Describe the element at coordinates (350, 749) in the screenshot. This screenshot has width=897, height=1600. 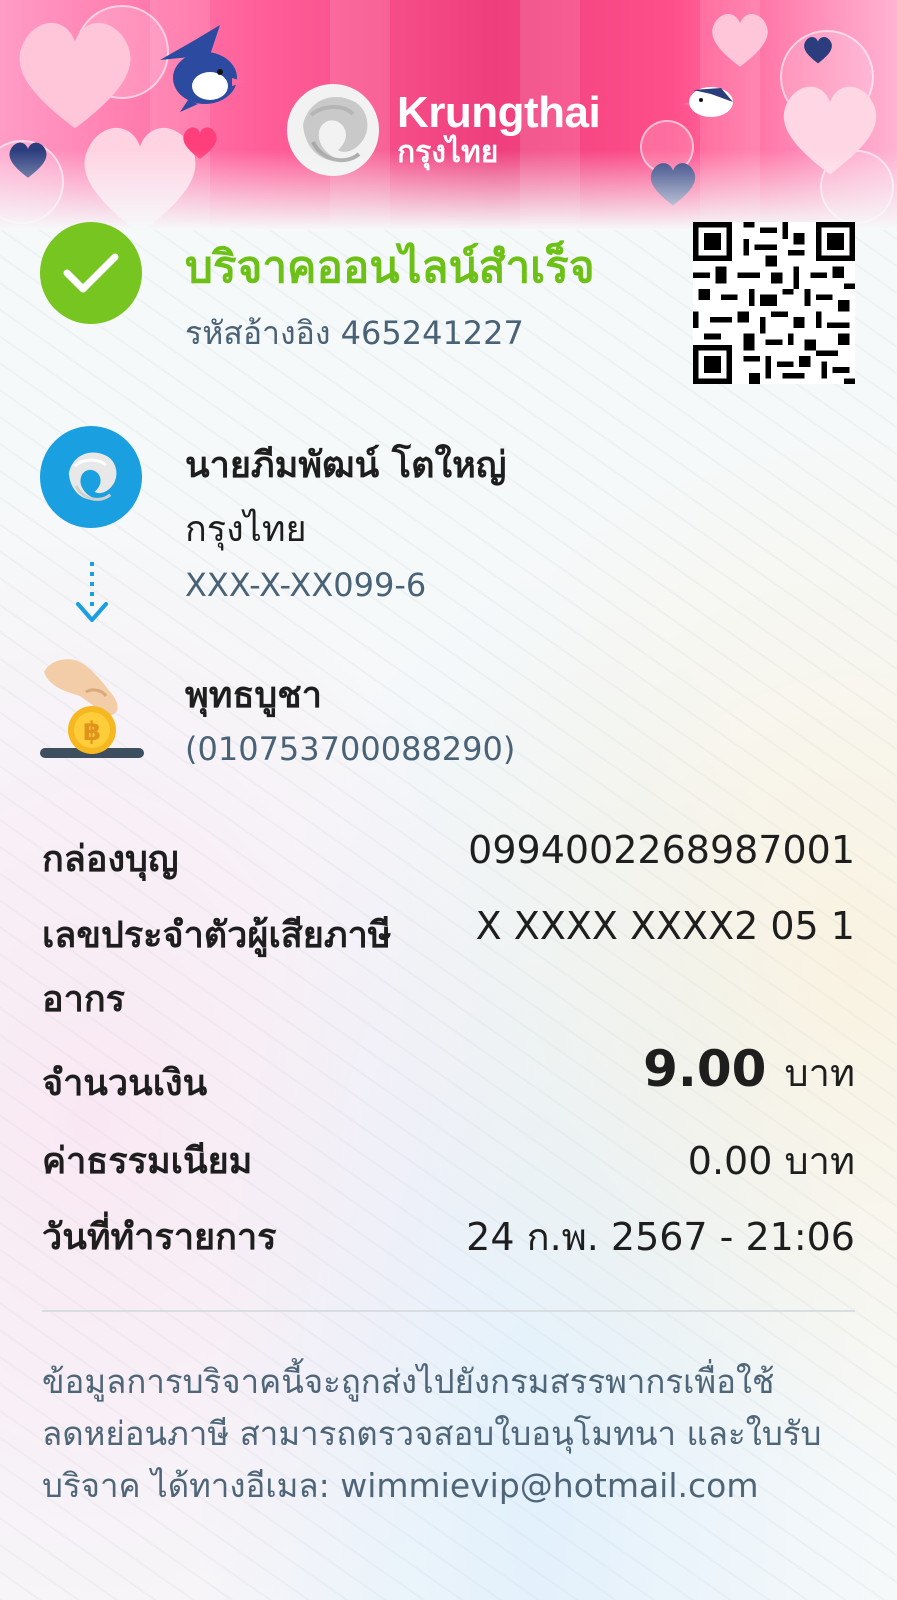
I see `receiver-id: (010753700088290)` at that location.